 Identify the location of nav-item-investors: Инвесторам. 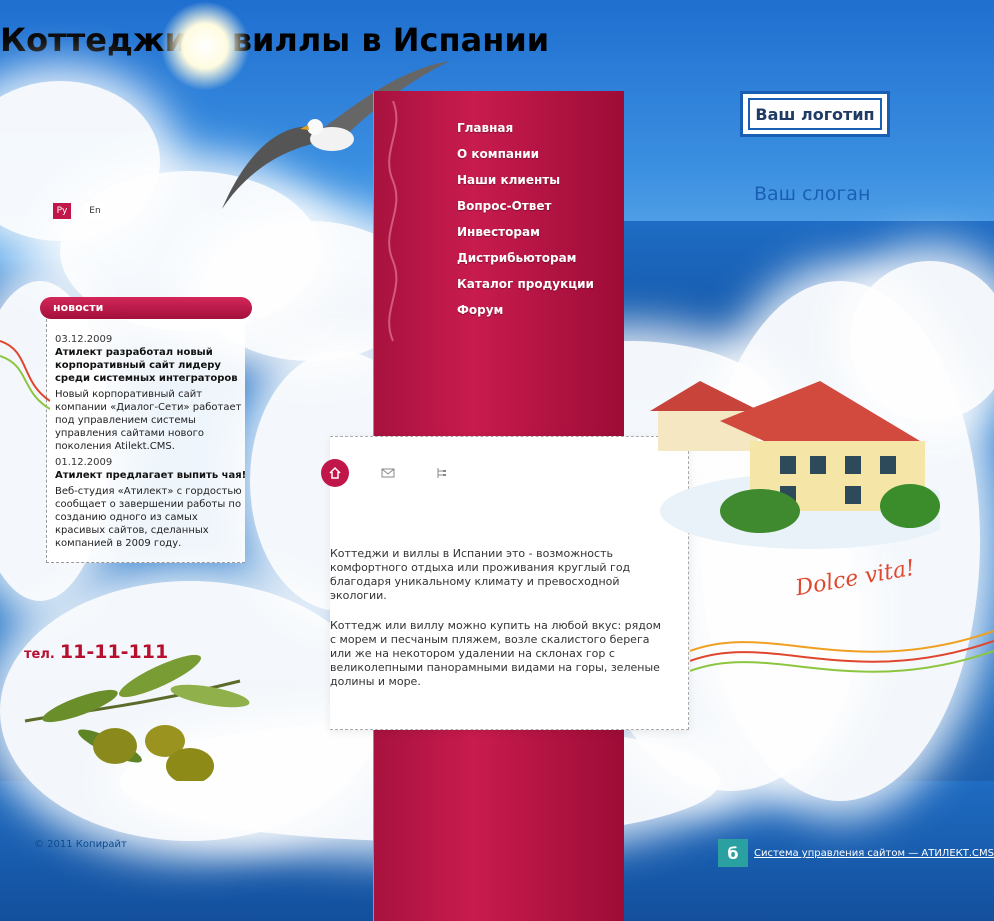
(525, 234).